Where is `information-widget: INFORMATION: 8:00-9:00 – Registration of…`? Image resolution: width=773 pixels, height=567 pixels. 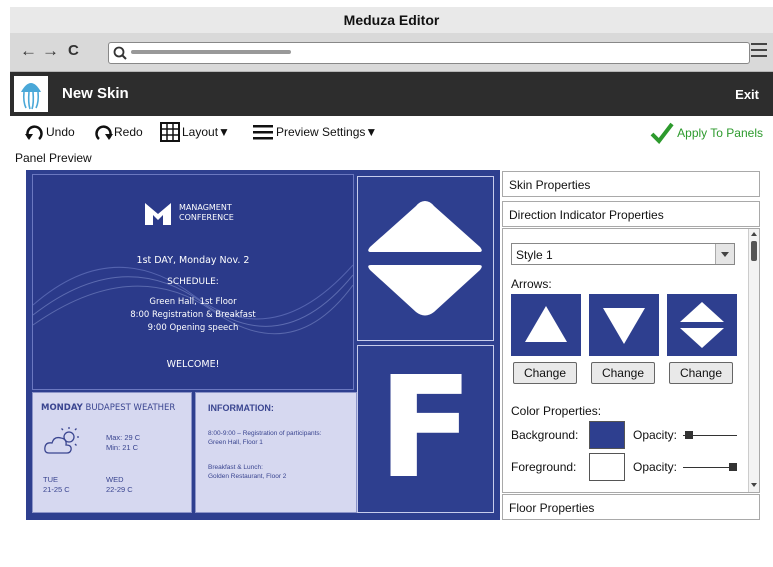 information-widget: INFORMATION: 8:00-9:00 – Registration of… is located at coordinates (276, 452).